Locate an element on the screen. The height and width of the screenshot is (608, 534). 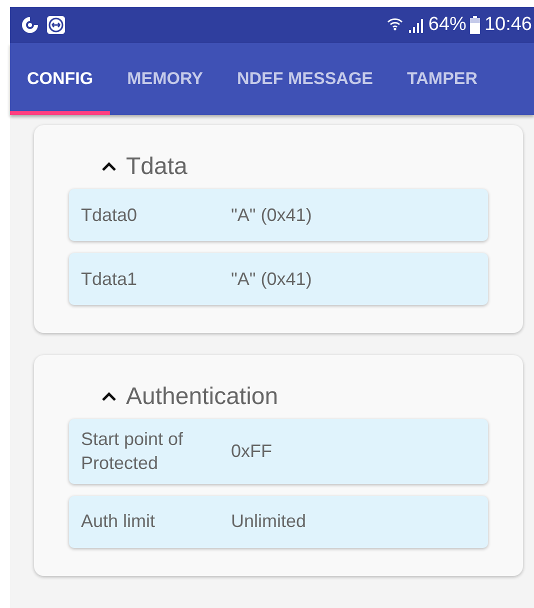
section-title: Authentication is located at coordinates (202, 397).